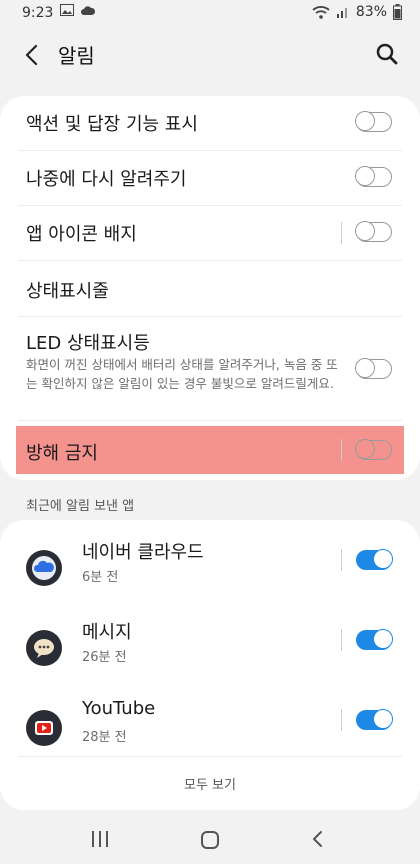 Image resolution: width=420 pixels, height=864 pixels. I want to click on recent-apps-icon, so click(100, 839).